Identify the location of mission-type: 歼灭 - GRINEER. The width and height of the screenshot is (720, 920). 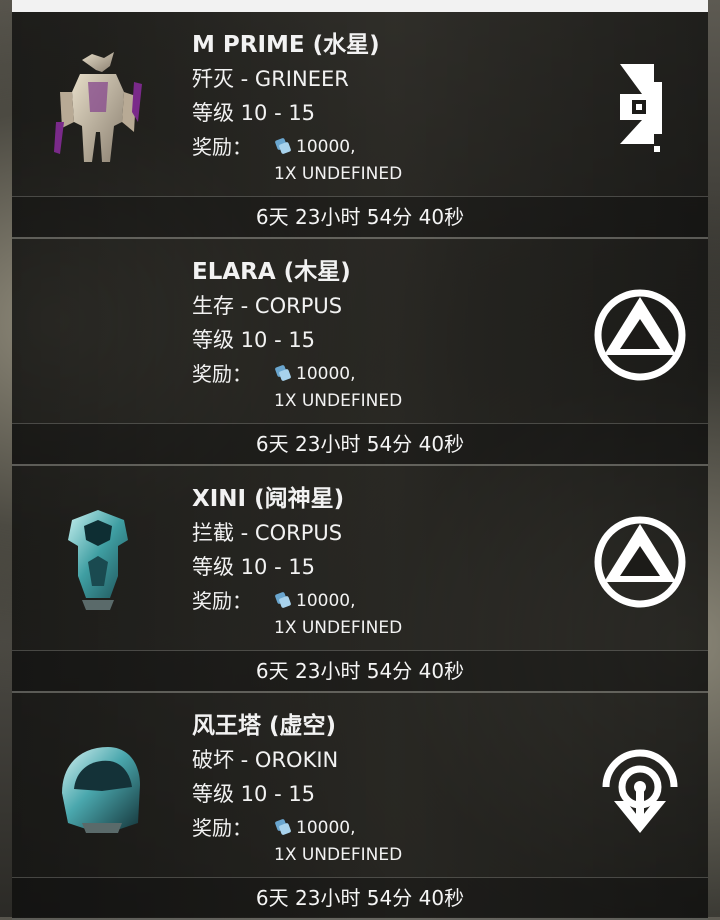
(270, 79).